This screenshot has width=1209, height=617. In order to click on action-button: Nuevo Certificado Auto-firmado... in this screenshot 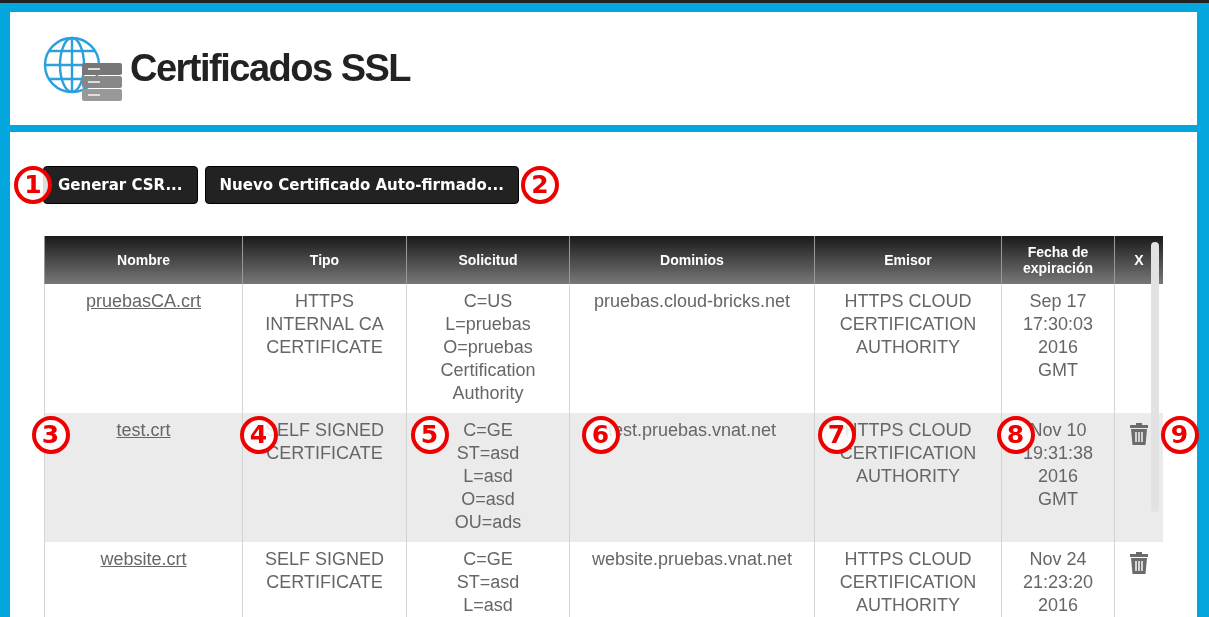, I will do `click(361, 185)`.